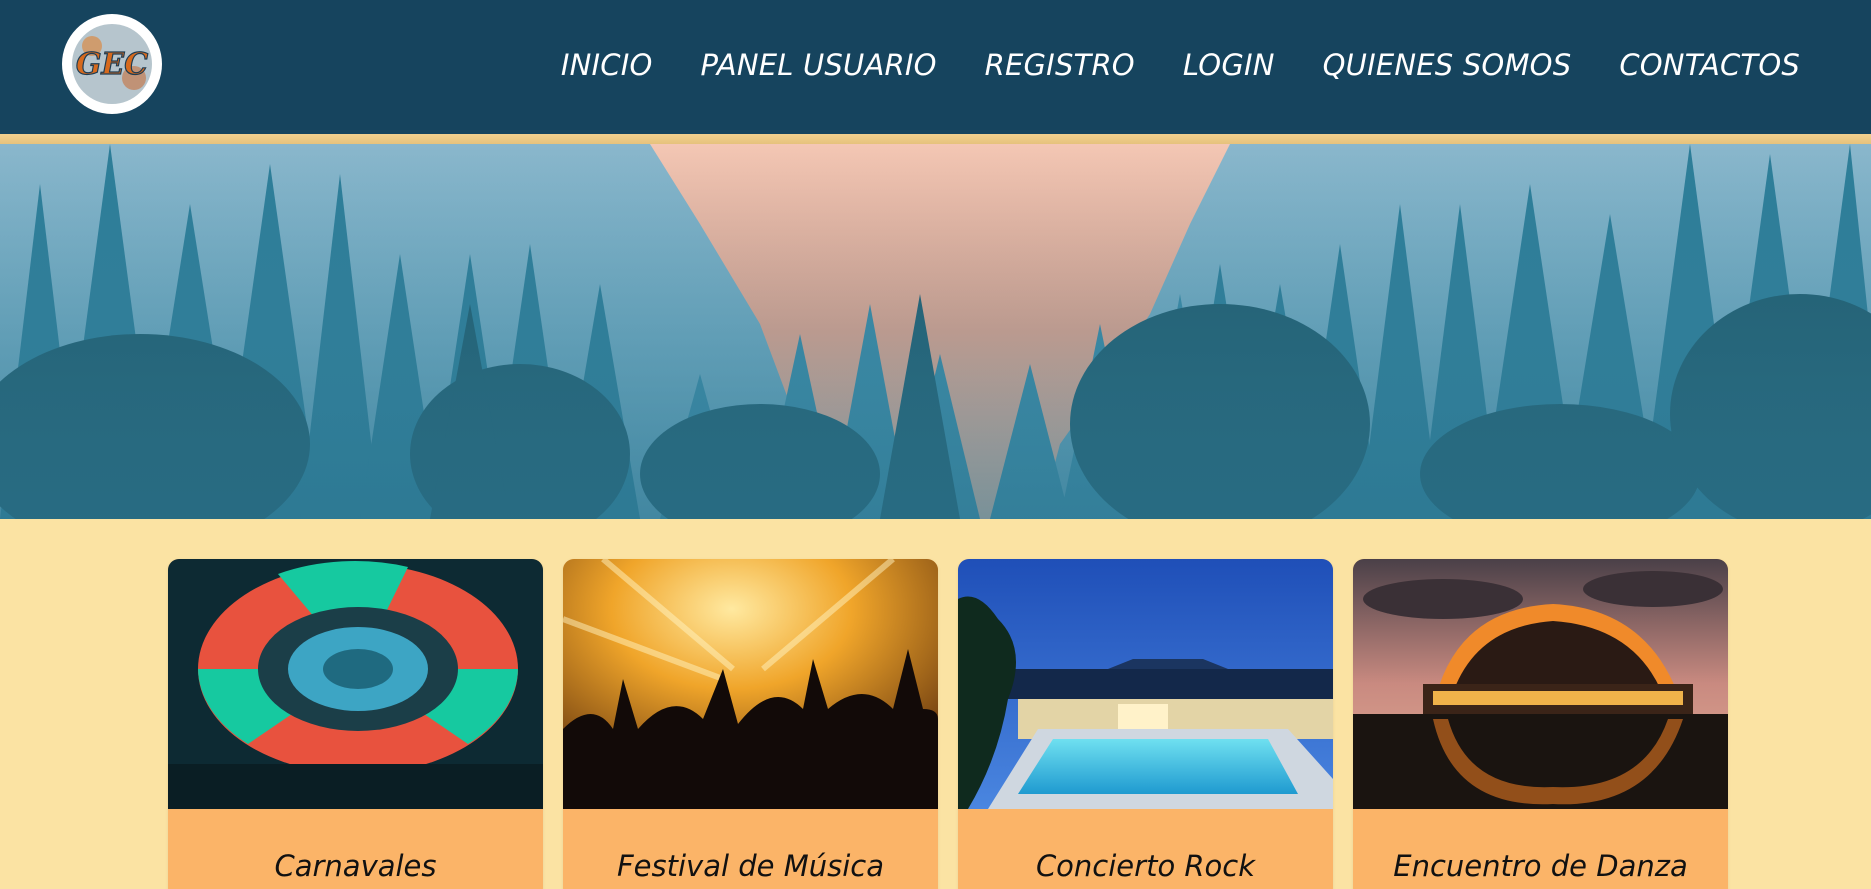 Image resolution: width=1871 pixels, height=889 pixels. I want to click on logo: GEC, so click(112, 64).